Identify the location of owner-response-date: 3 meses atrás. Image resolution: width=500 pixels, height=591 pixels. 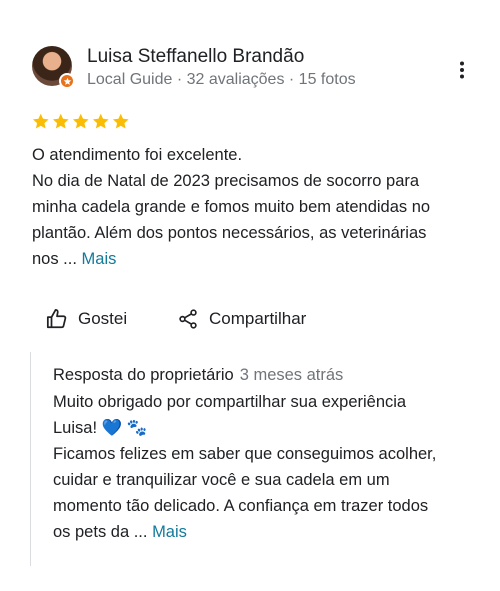
(291, 375).